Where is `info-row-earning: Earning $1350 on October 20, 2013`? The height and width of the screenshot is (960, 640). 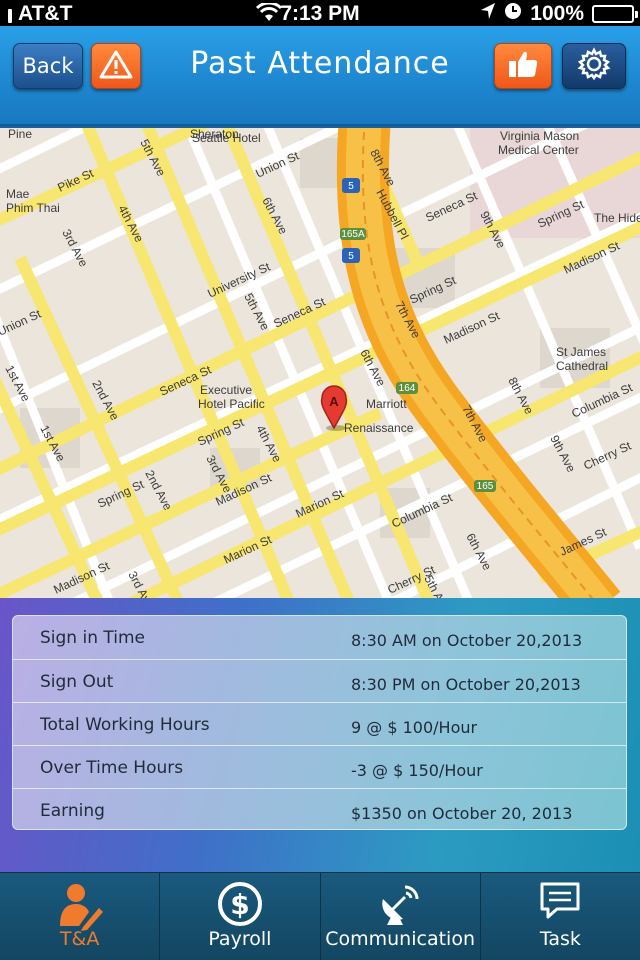
info-row-earning: Earning $1350 on October 20, 2013 is located at coordinates (319, 808).